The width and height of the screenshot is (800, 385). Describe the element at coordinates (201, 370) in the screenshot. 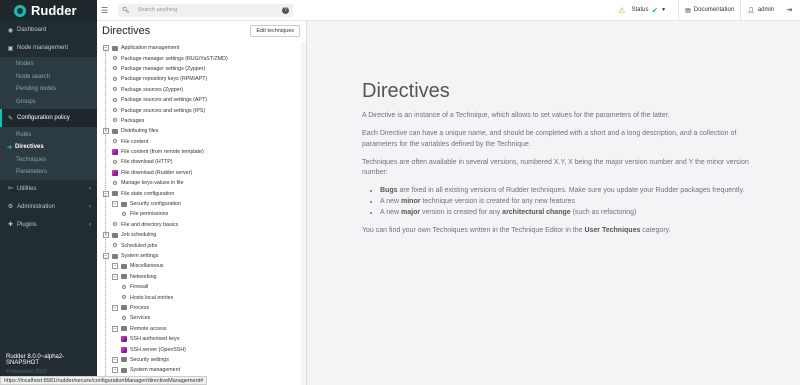

I see `tree-category: − System management` at that location.